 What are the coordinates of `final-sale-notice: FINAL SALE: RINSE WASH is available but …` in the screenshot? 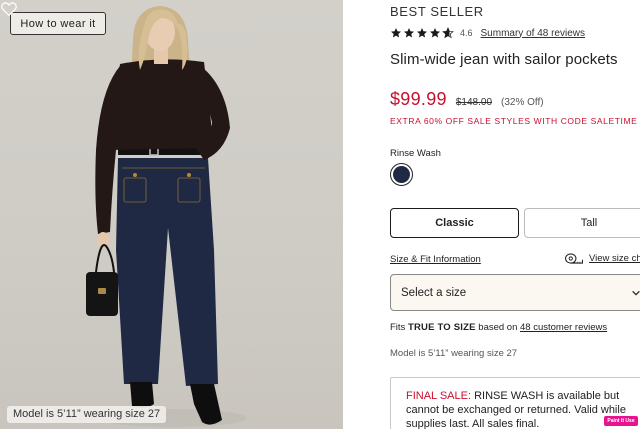 It's located at (515, 403).